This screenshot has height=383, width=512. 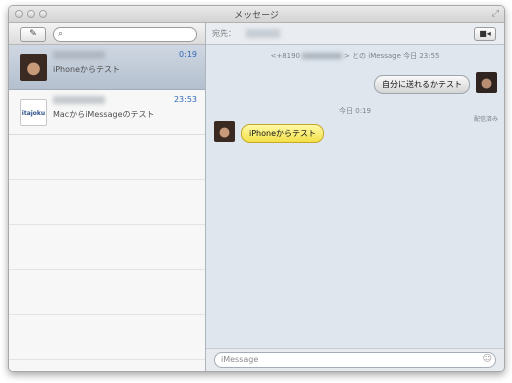 I want to click on sender-avatar, so click(x=486, y=82).